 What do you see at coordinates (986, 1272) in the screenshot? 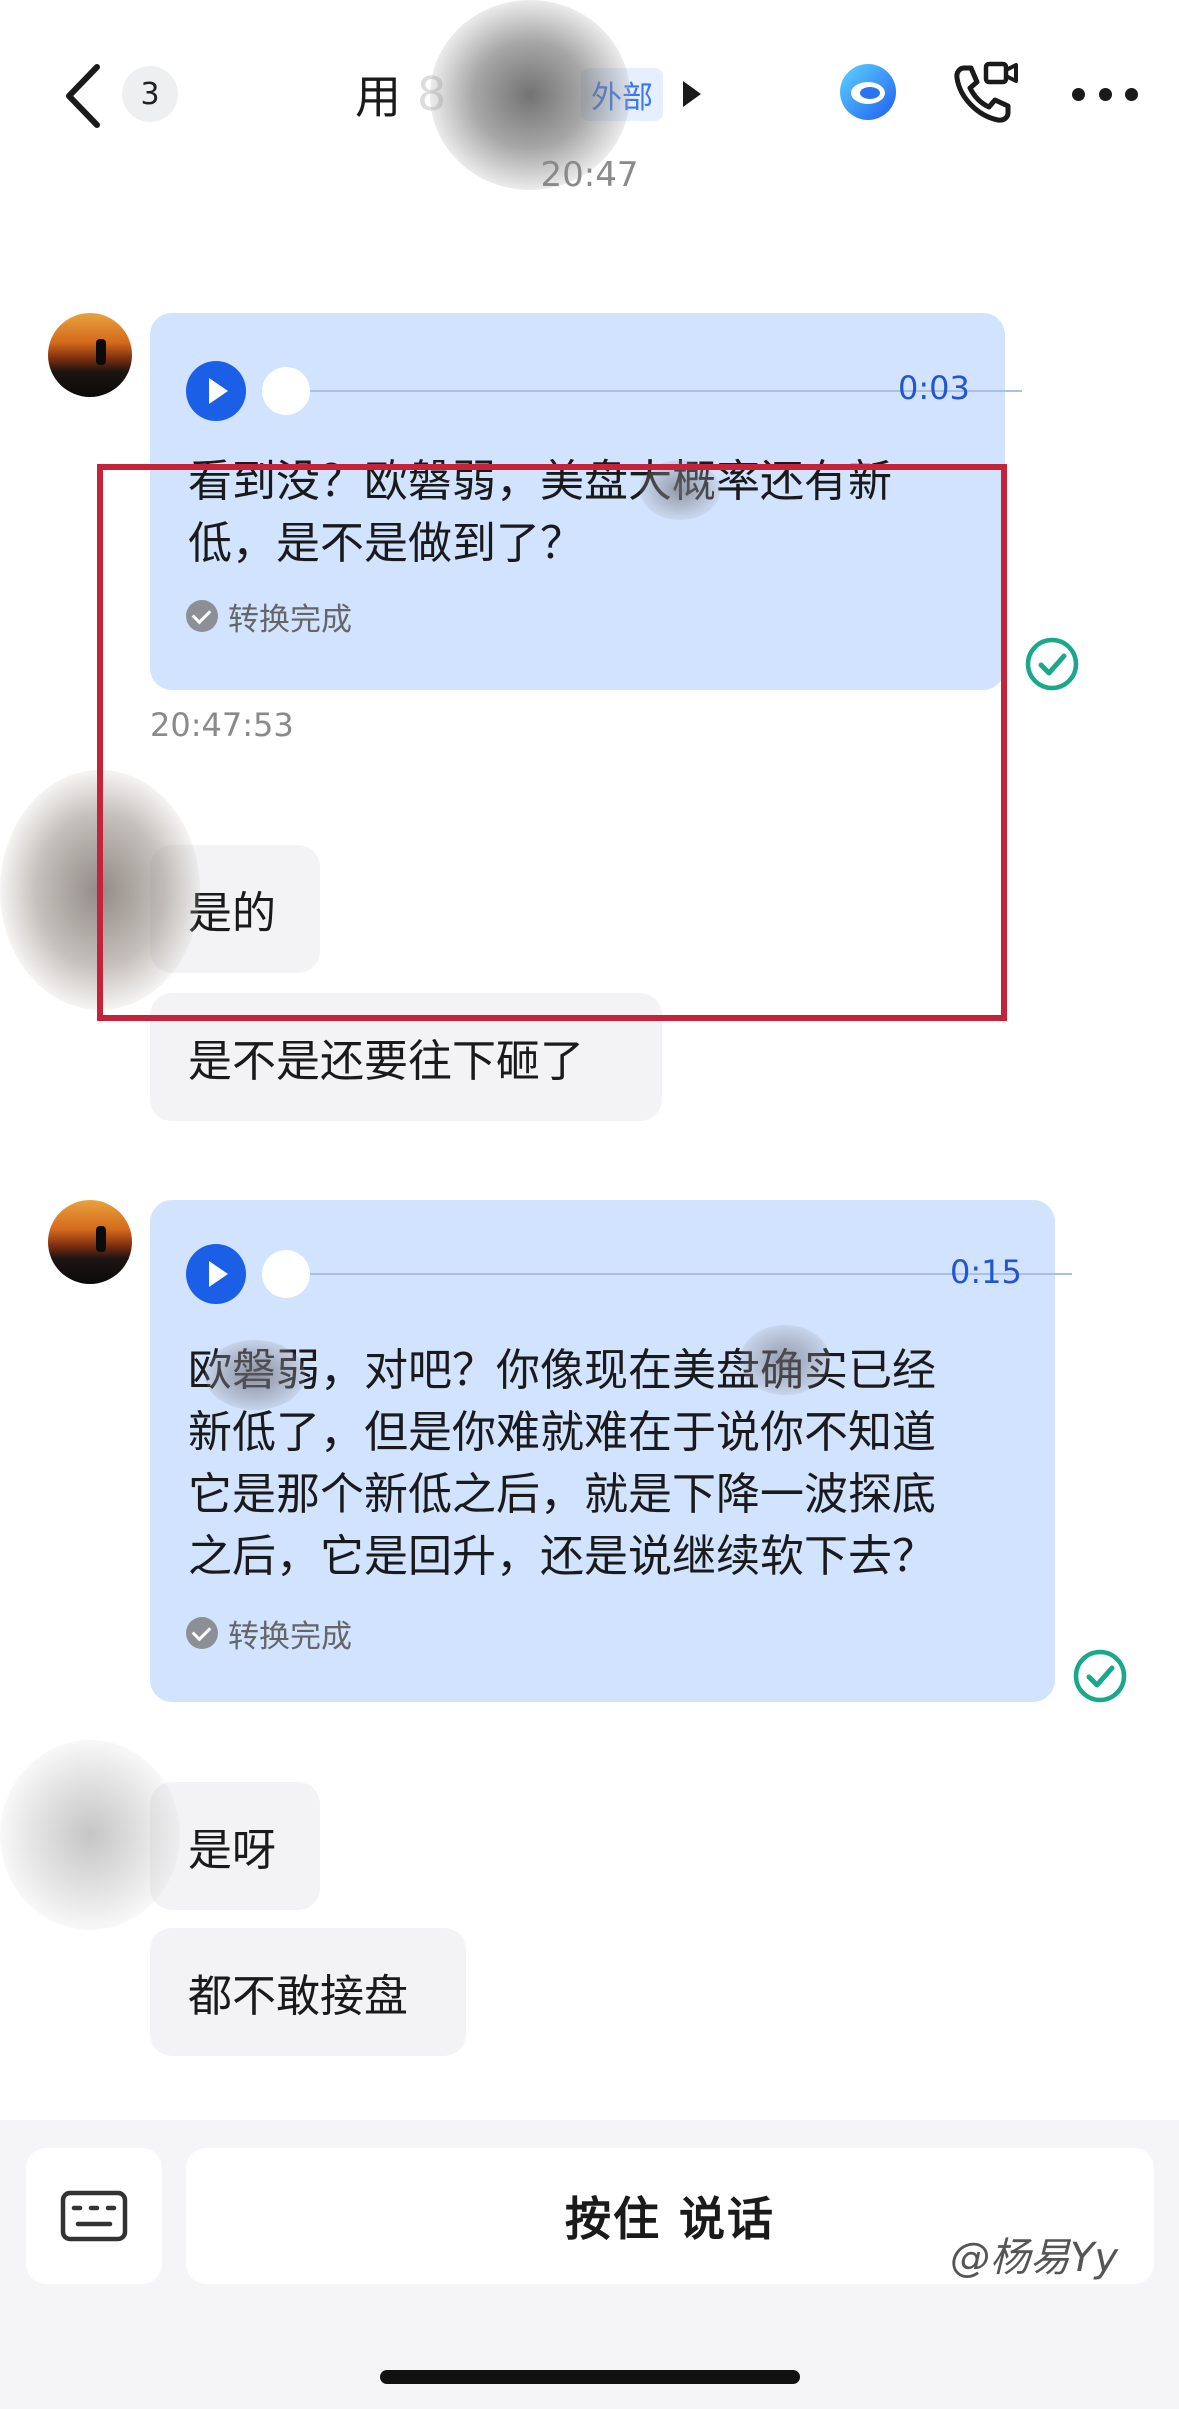
I see `voice-duration: 0:15` at bounding box center [986, 1272].